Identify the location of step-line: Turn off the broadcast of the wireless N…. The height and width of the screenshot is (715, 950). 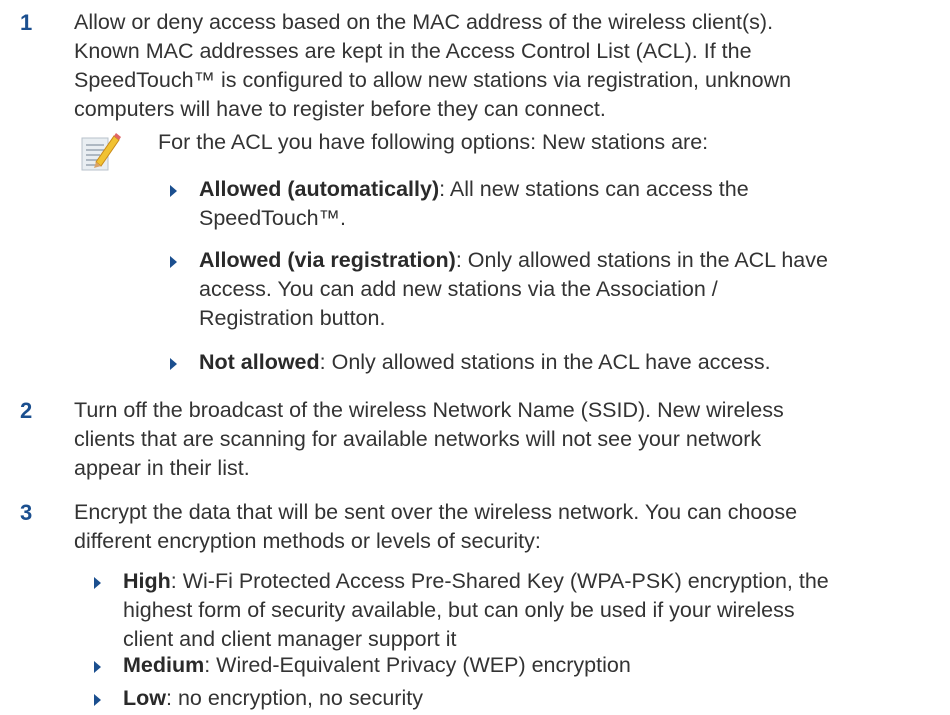
(429, 410).